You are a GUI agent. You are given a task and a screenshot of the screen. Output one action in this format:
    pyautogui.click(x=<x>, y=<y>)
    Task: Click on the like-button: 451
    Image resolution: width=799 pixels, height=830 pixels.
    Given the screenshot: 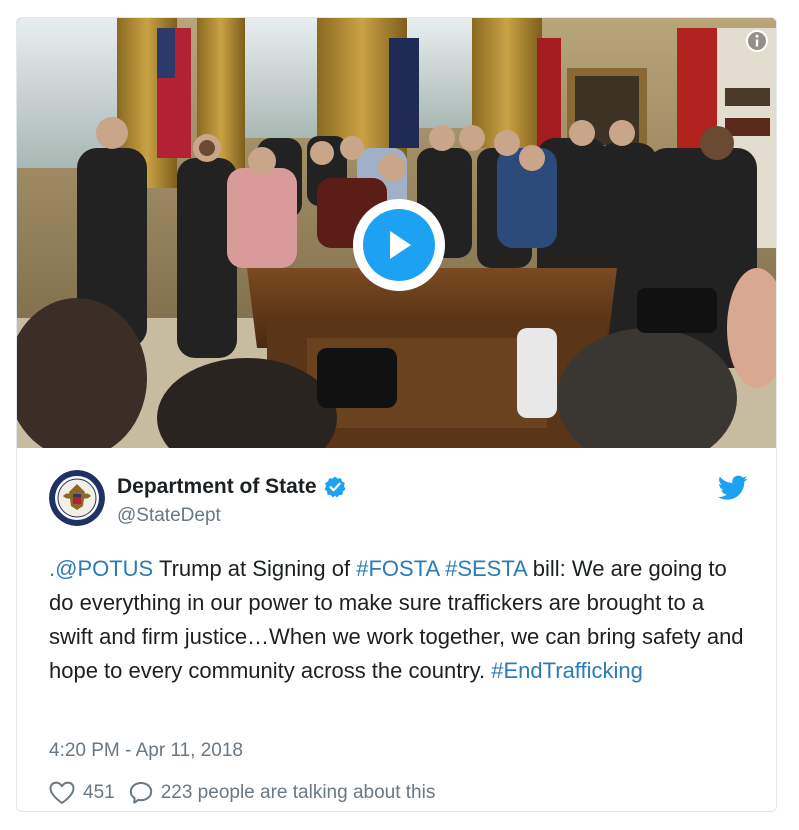 What is the action you would take?
    pyautogui.click(x=82, y=793)
    